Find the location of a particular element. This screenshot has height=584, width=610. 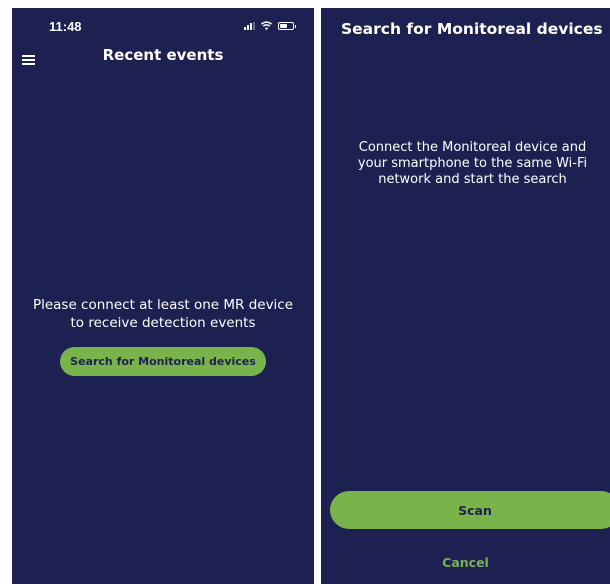

status-icons is located at coordinates (270, 25).